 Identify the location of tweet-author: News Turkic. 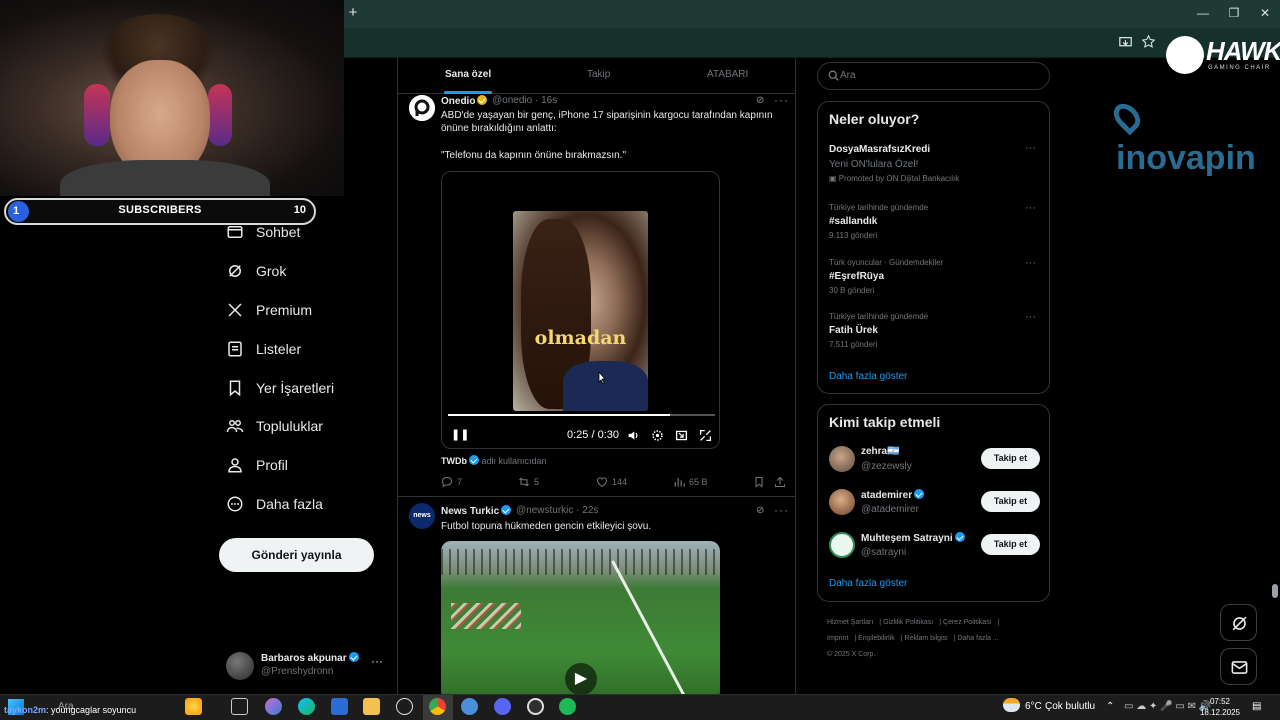
(470, 511).